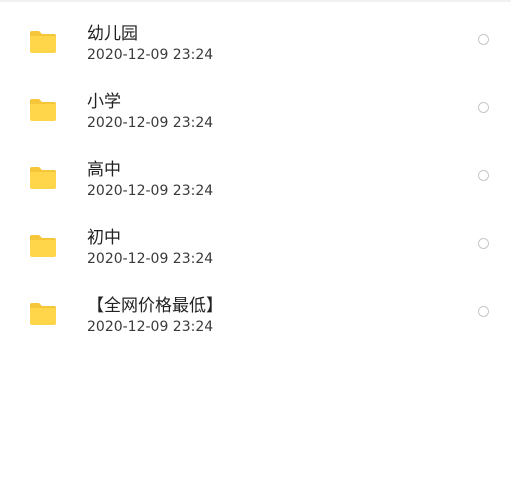 The height and width of the screenshot is (500, 511). What do you see at coordinates (255, 247) in the screenshot?
I see `file-row-middle-school: 初中 2020-12-09 23:24` at bounding box center [255, 247].